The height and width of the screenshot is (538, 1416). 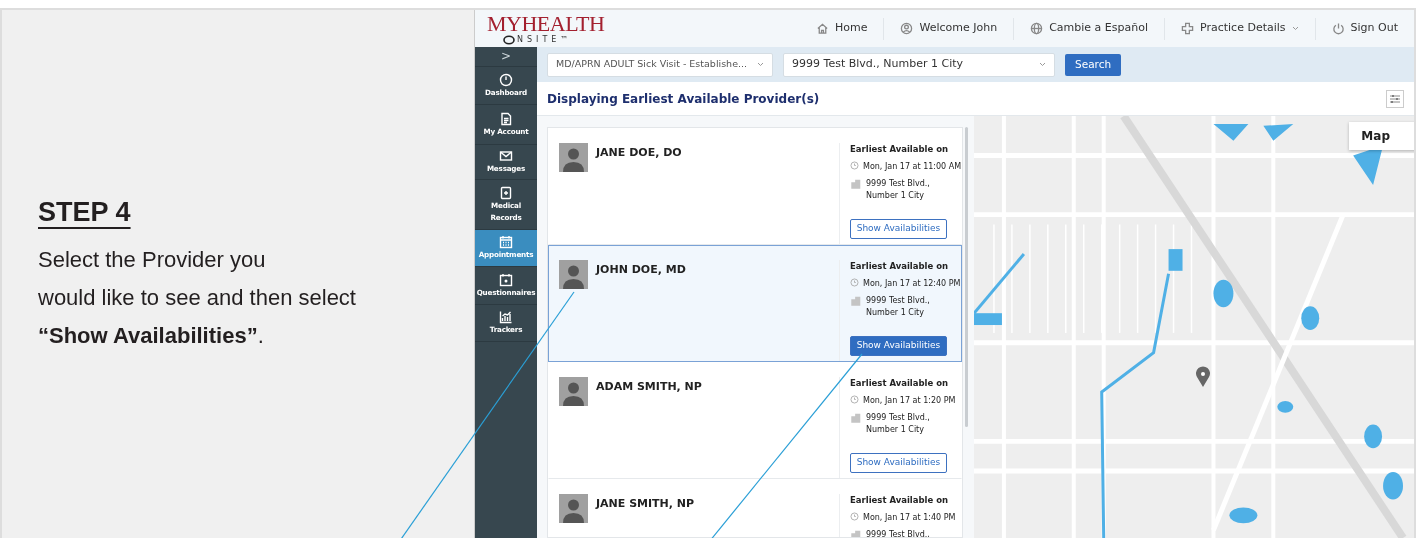 What do you see at coordinates (640, 270) in the screenshot?
I see `provider-name: JOHN DOE, MD` at bounding box center [640, 270].